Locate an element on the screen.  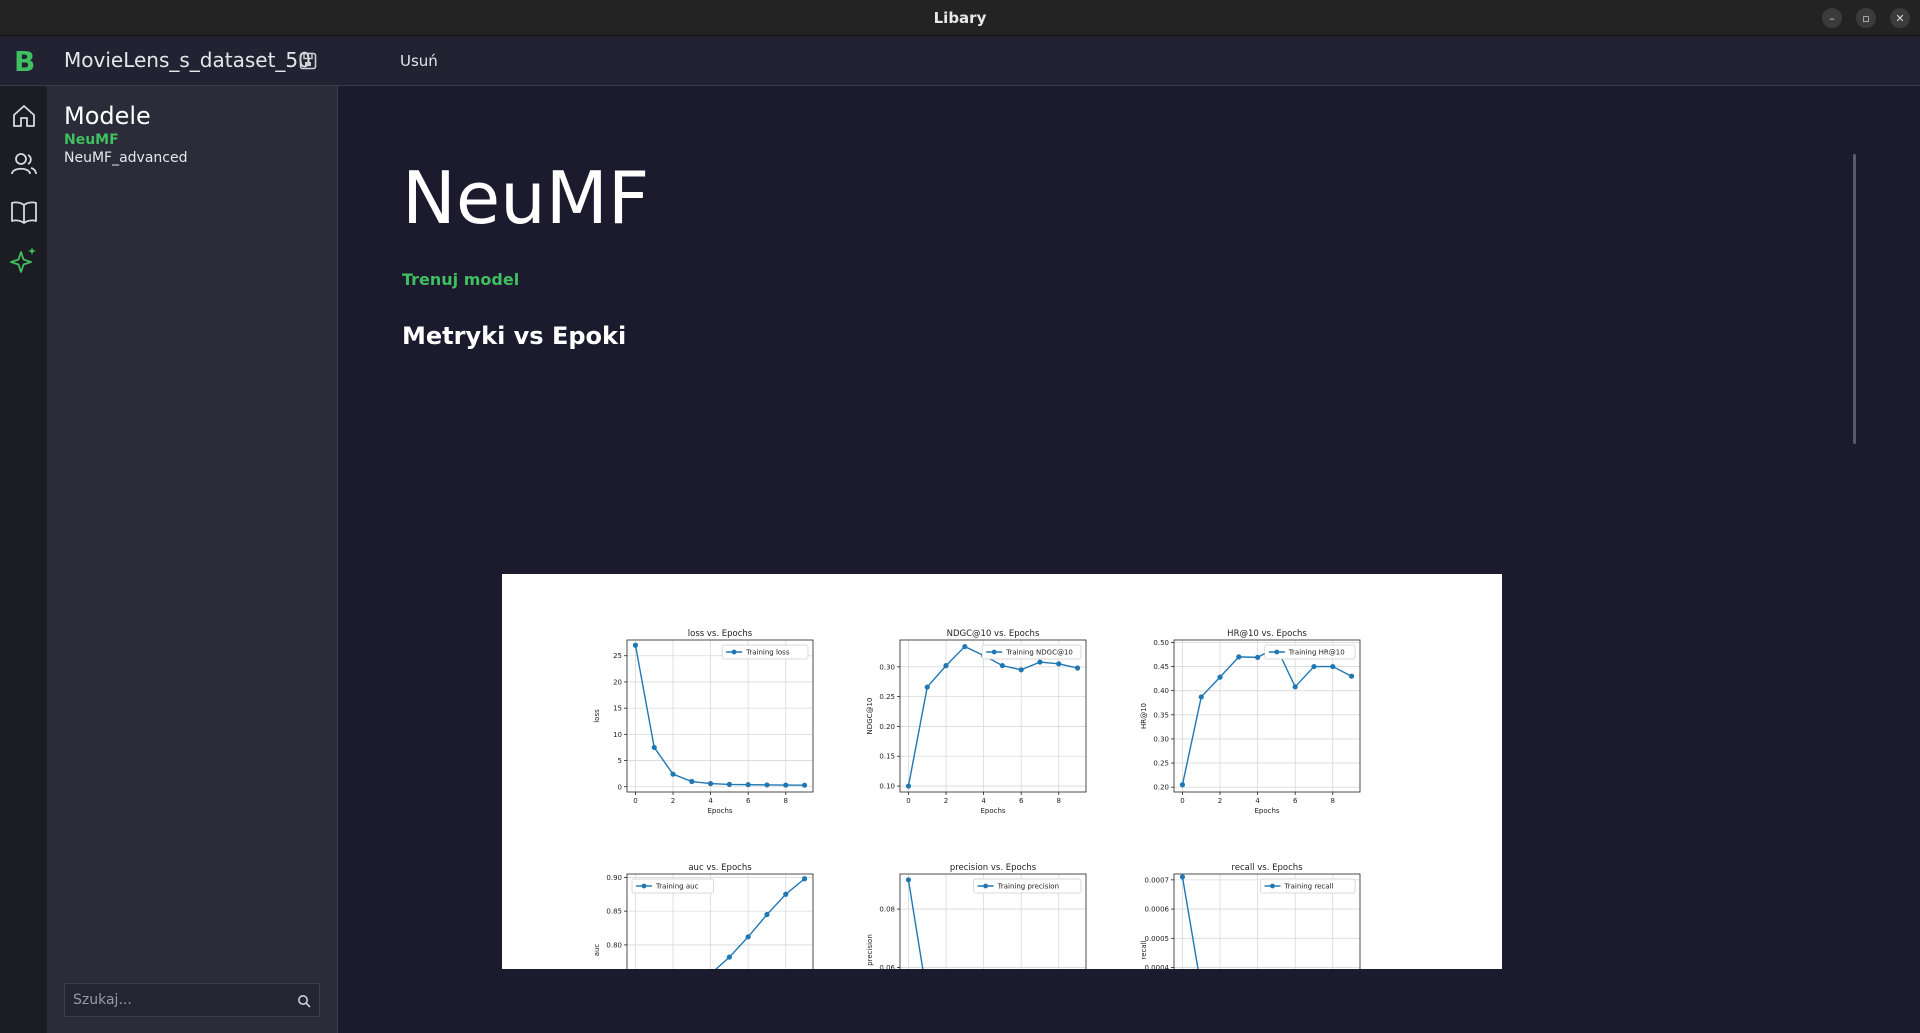
delete-button: Usuń is located at coordinates (419, 61).